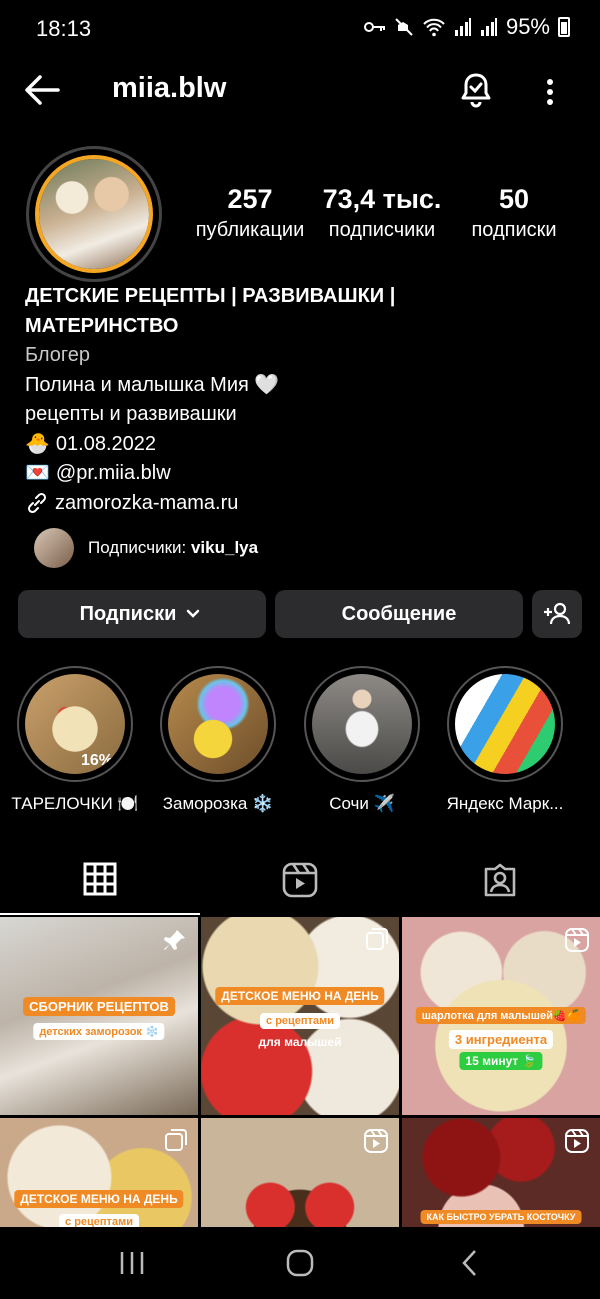  Describe the element at coordinates (362, 803) in the screenshot. I see `highlight-label: Сочи ✈️` at that location.